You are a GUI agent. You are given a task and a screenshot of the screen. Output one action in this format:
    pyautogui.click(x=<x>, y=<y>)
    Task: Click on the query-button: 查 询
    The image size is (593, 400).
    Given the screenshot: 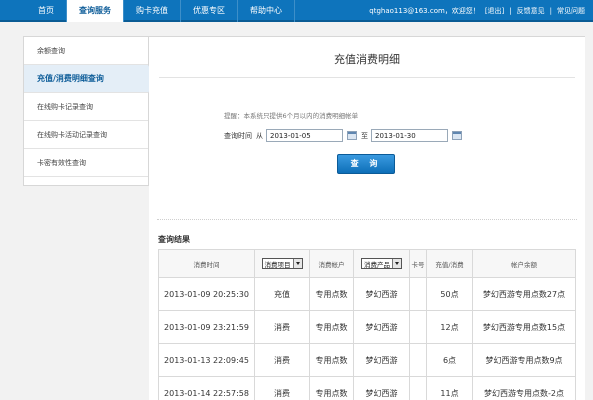 What is the action you would take?
    pyautogui.click(x=366, y=164)
    